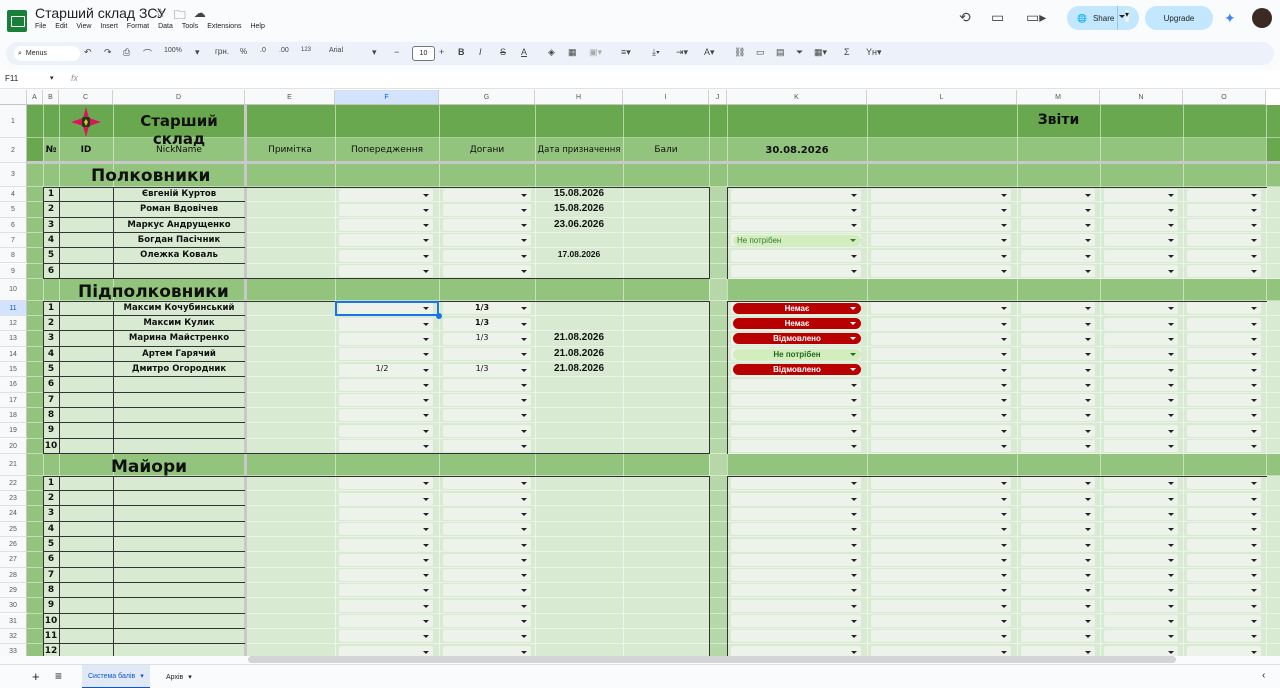  I want to click on row-header-32: 32, so click(13, 636).